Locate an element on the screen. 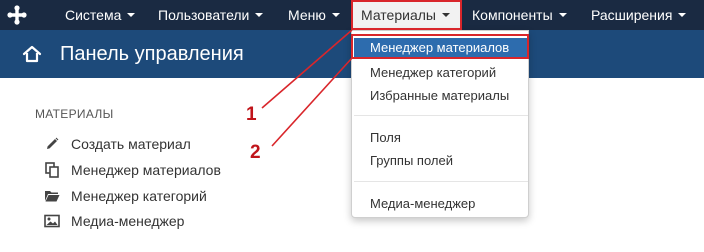  dropdown-item-category-manager: Менеджер категорий is located at coordinates (433, 72).